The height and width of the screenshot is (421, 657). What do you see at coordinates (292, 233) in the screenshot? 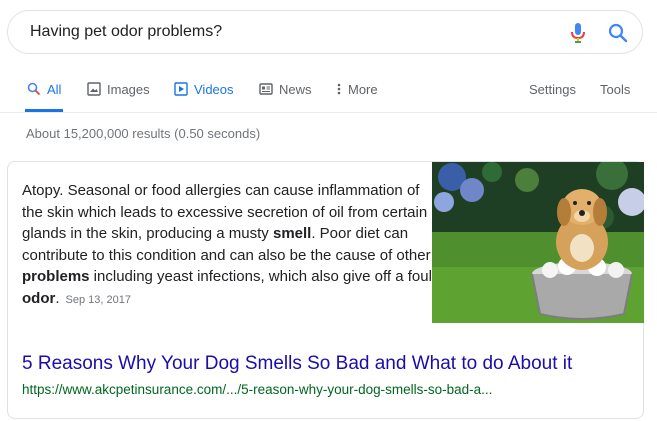
I see `snippet-highlight: smell` at bounding box center [292, 233].